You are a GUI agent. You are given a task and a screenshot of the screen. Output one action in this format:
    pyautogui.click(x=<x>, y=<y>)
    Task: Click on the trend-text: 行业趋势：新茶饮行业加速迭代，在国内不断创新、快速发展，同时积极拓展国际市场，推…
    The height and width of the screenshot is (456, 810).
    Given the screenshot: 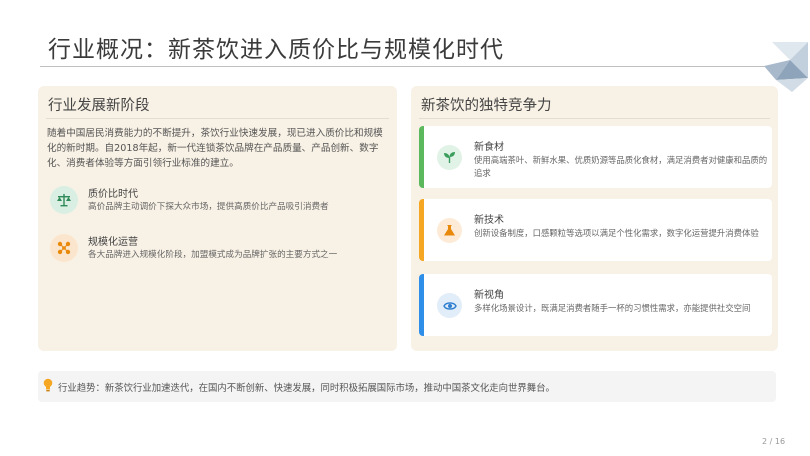 What is the action you would take?
    pyautogui.click(x=306, y=387)
    